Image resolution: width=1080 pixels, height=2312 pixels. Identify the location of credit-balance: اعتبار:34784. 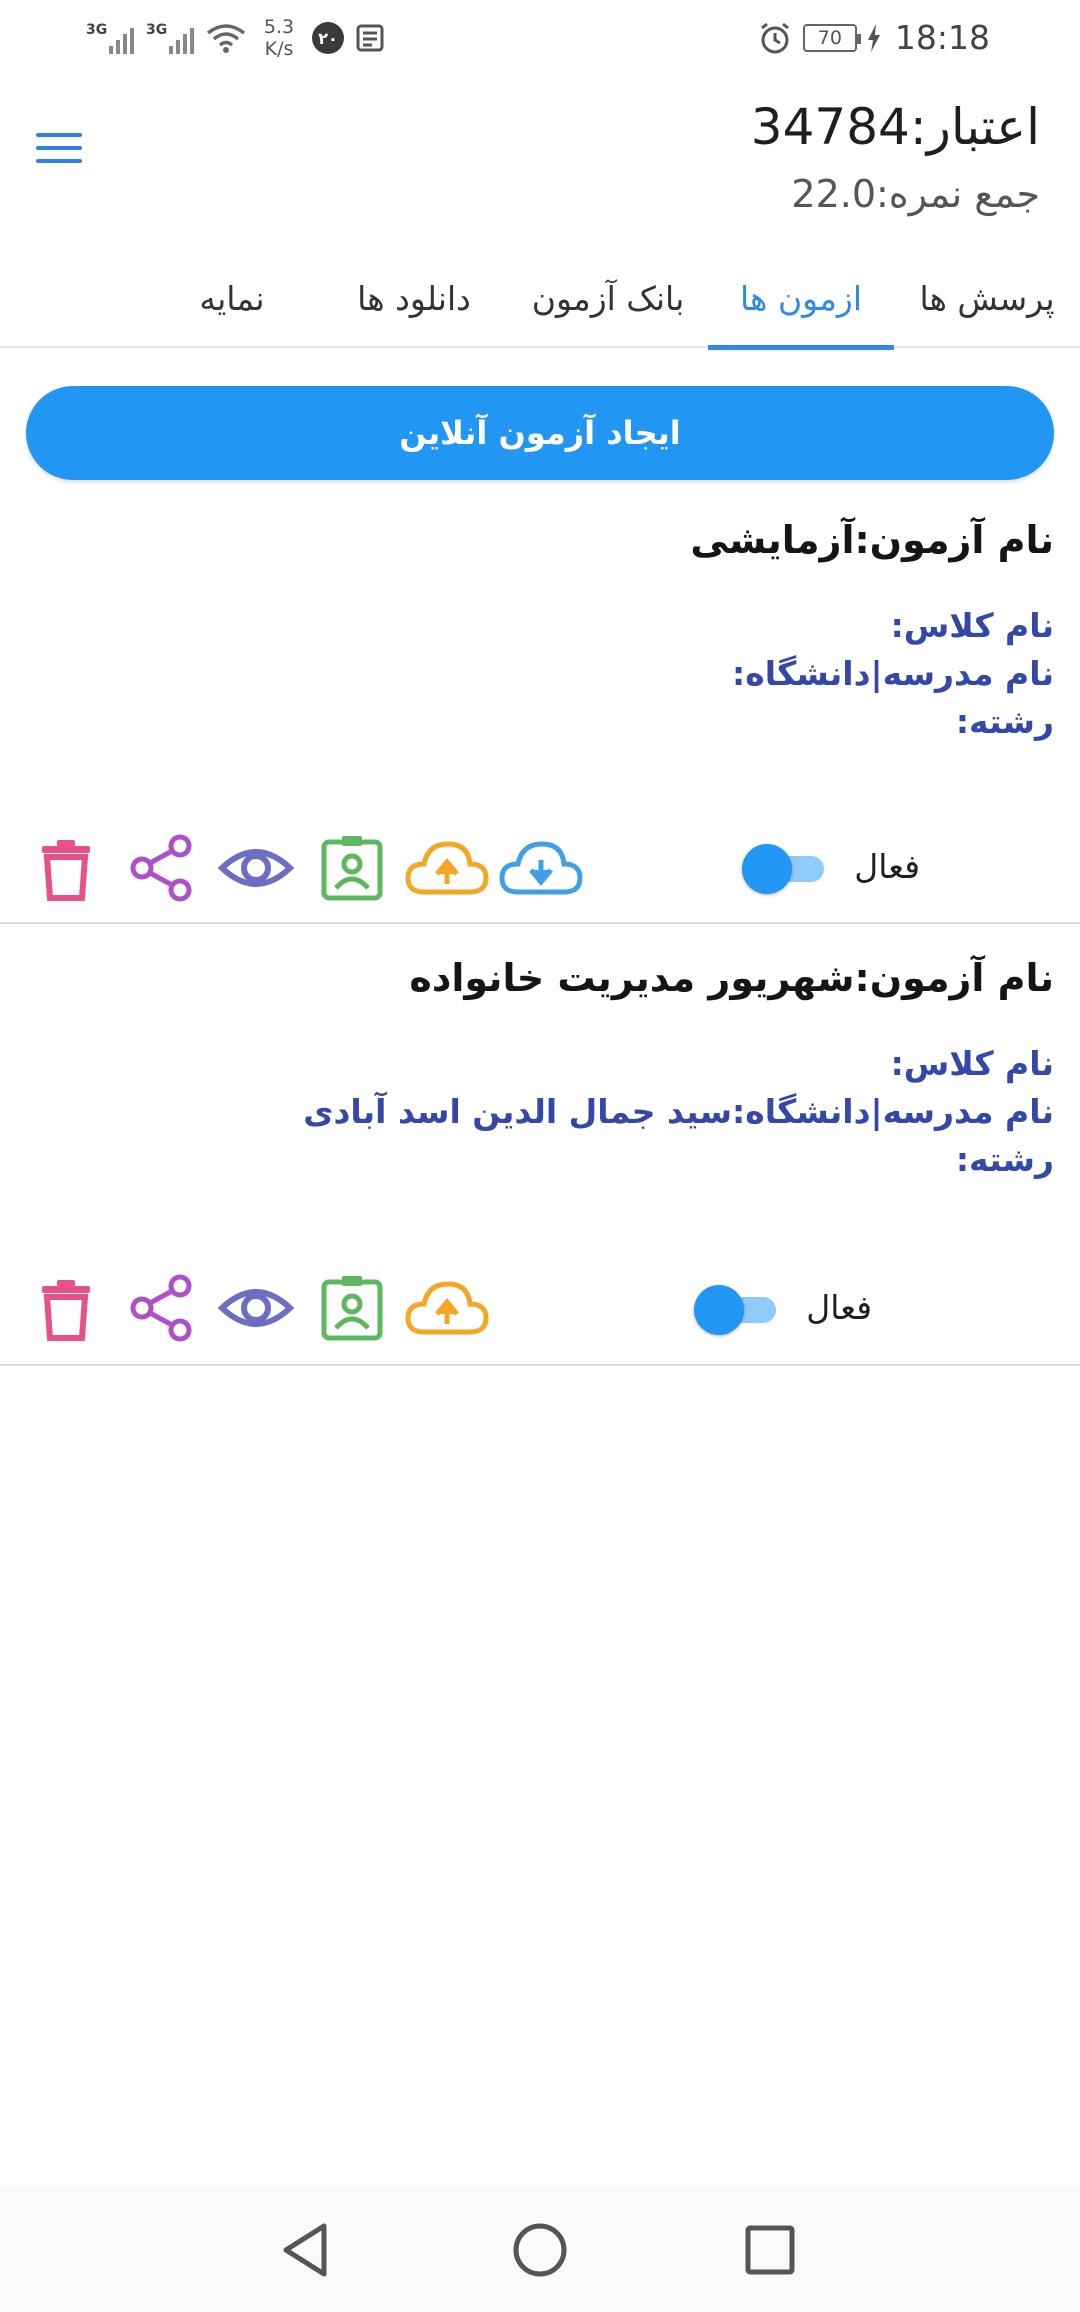
(895, 127).